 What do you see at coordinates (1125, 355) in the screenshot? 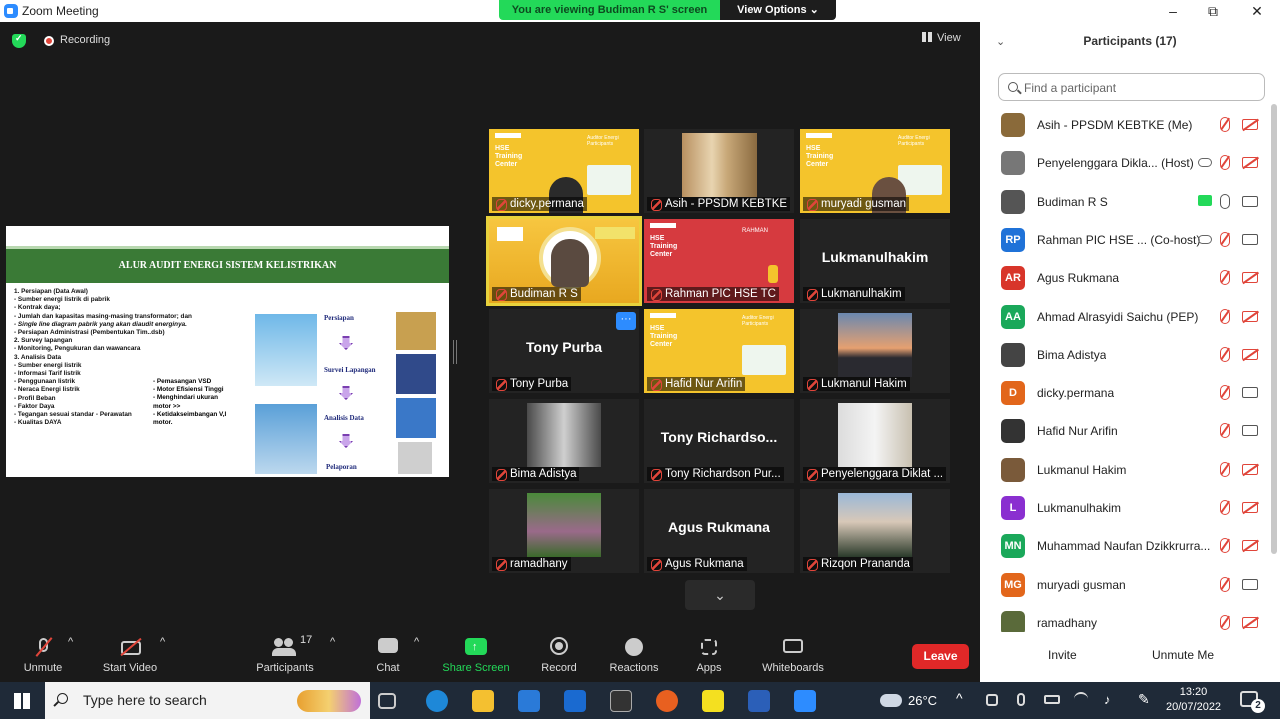
I see `participant-row: Bima Adistya` at bounding box center [1125, 355].